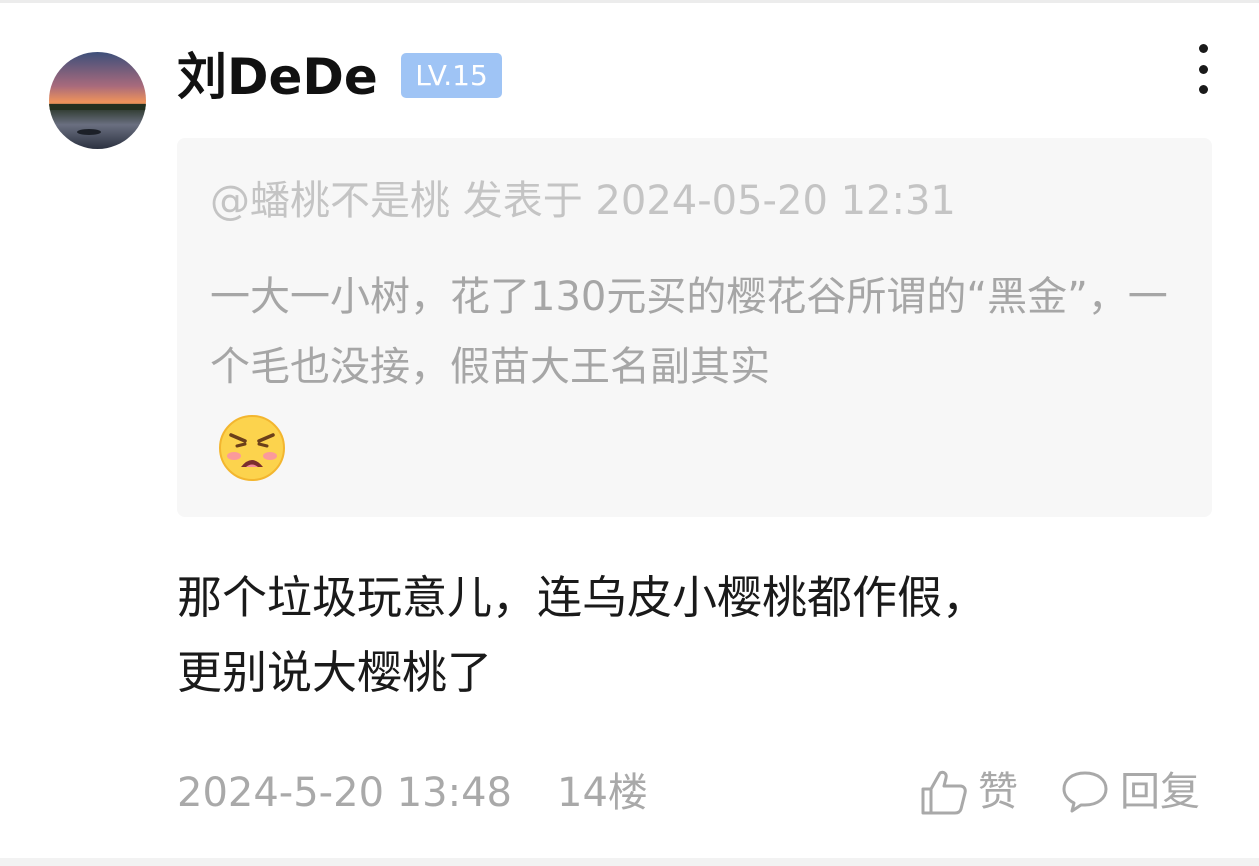 This screenshot has width=1259, height=866. Describe the element at coordinates (629, 1) in the screenshot. I see `top-divider` at that location.